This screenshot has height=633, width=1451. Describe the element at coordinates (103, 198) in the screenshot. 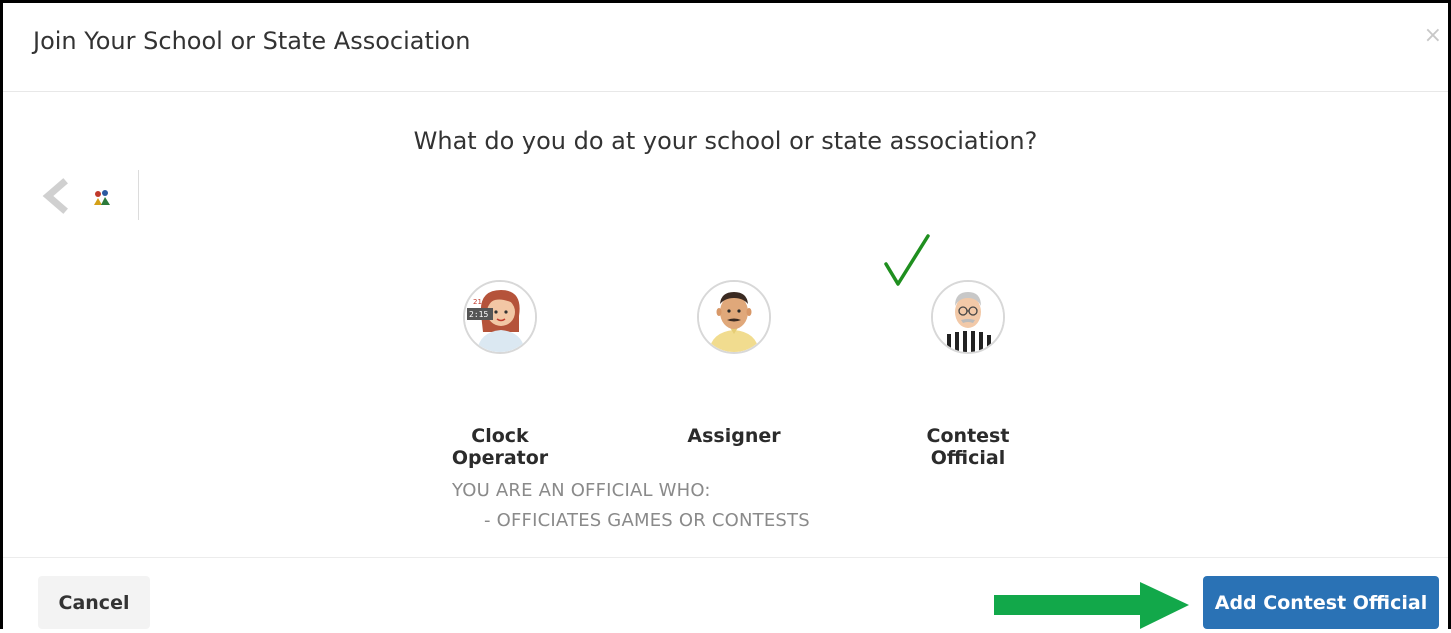

I see `school-logo-icon` at that location.